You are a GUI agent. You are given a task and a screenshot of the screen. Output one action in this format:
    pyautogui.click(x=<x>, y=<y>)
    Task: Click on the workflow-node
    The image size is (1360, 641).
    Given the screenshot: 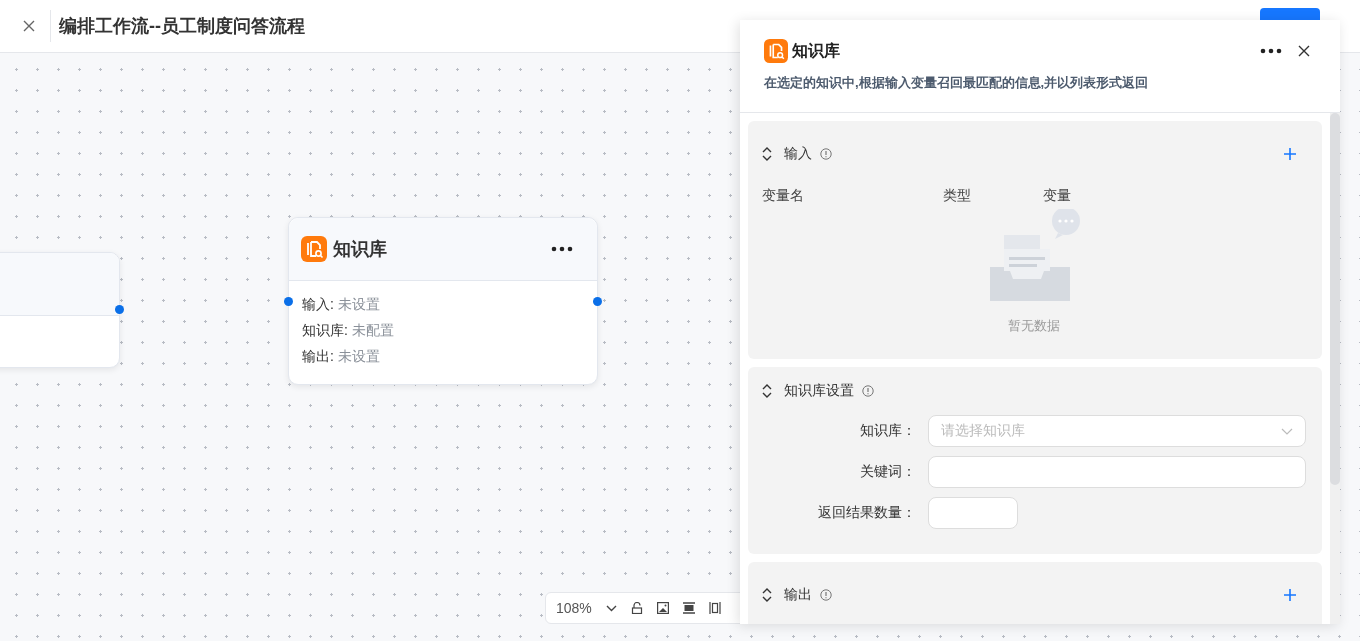 What is the action you would take?
    pyautogui.click(x=60, y=310)
    